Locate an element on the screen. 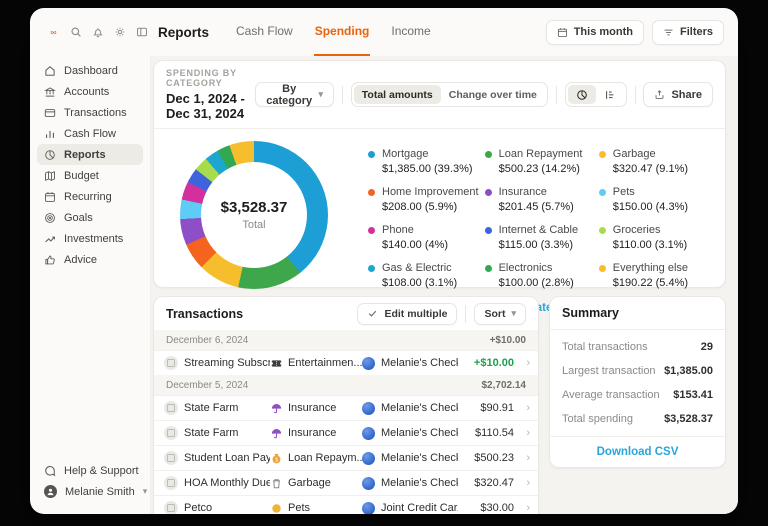  merchant-name: Petco is located at coordinates (198, 508).